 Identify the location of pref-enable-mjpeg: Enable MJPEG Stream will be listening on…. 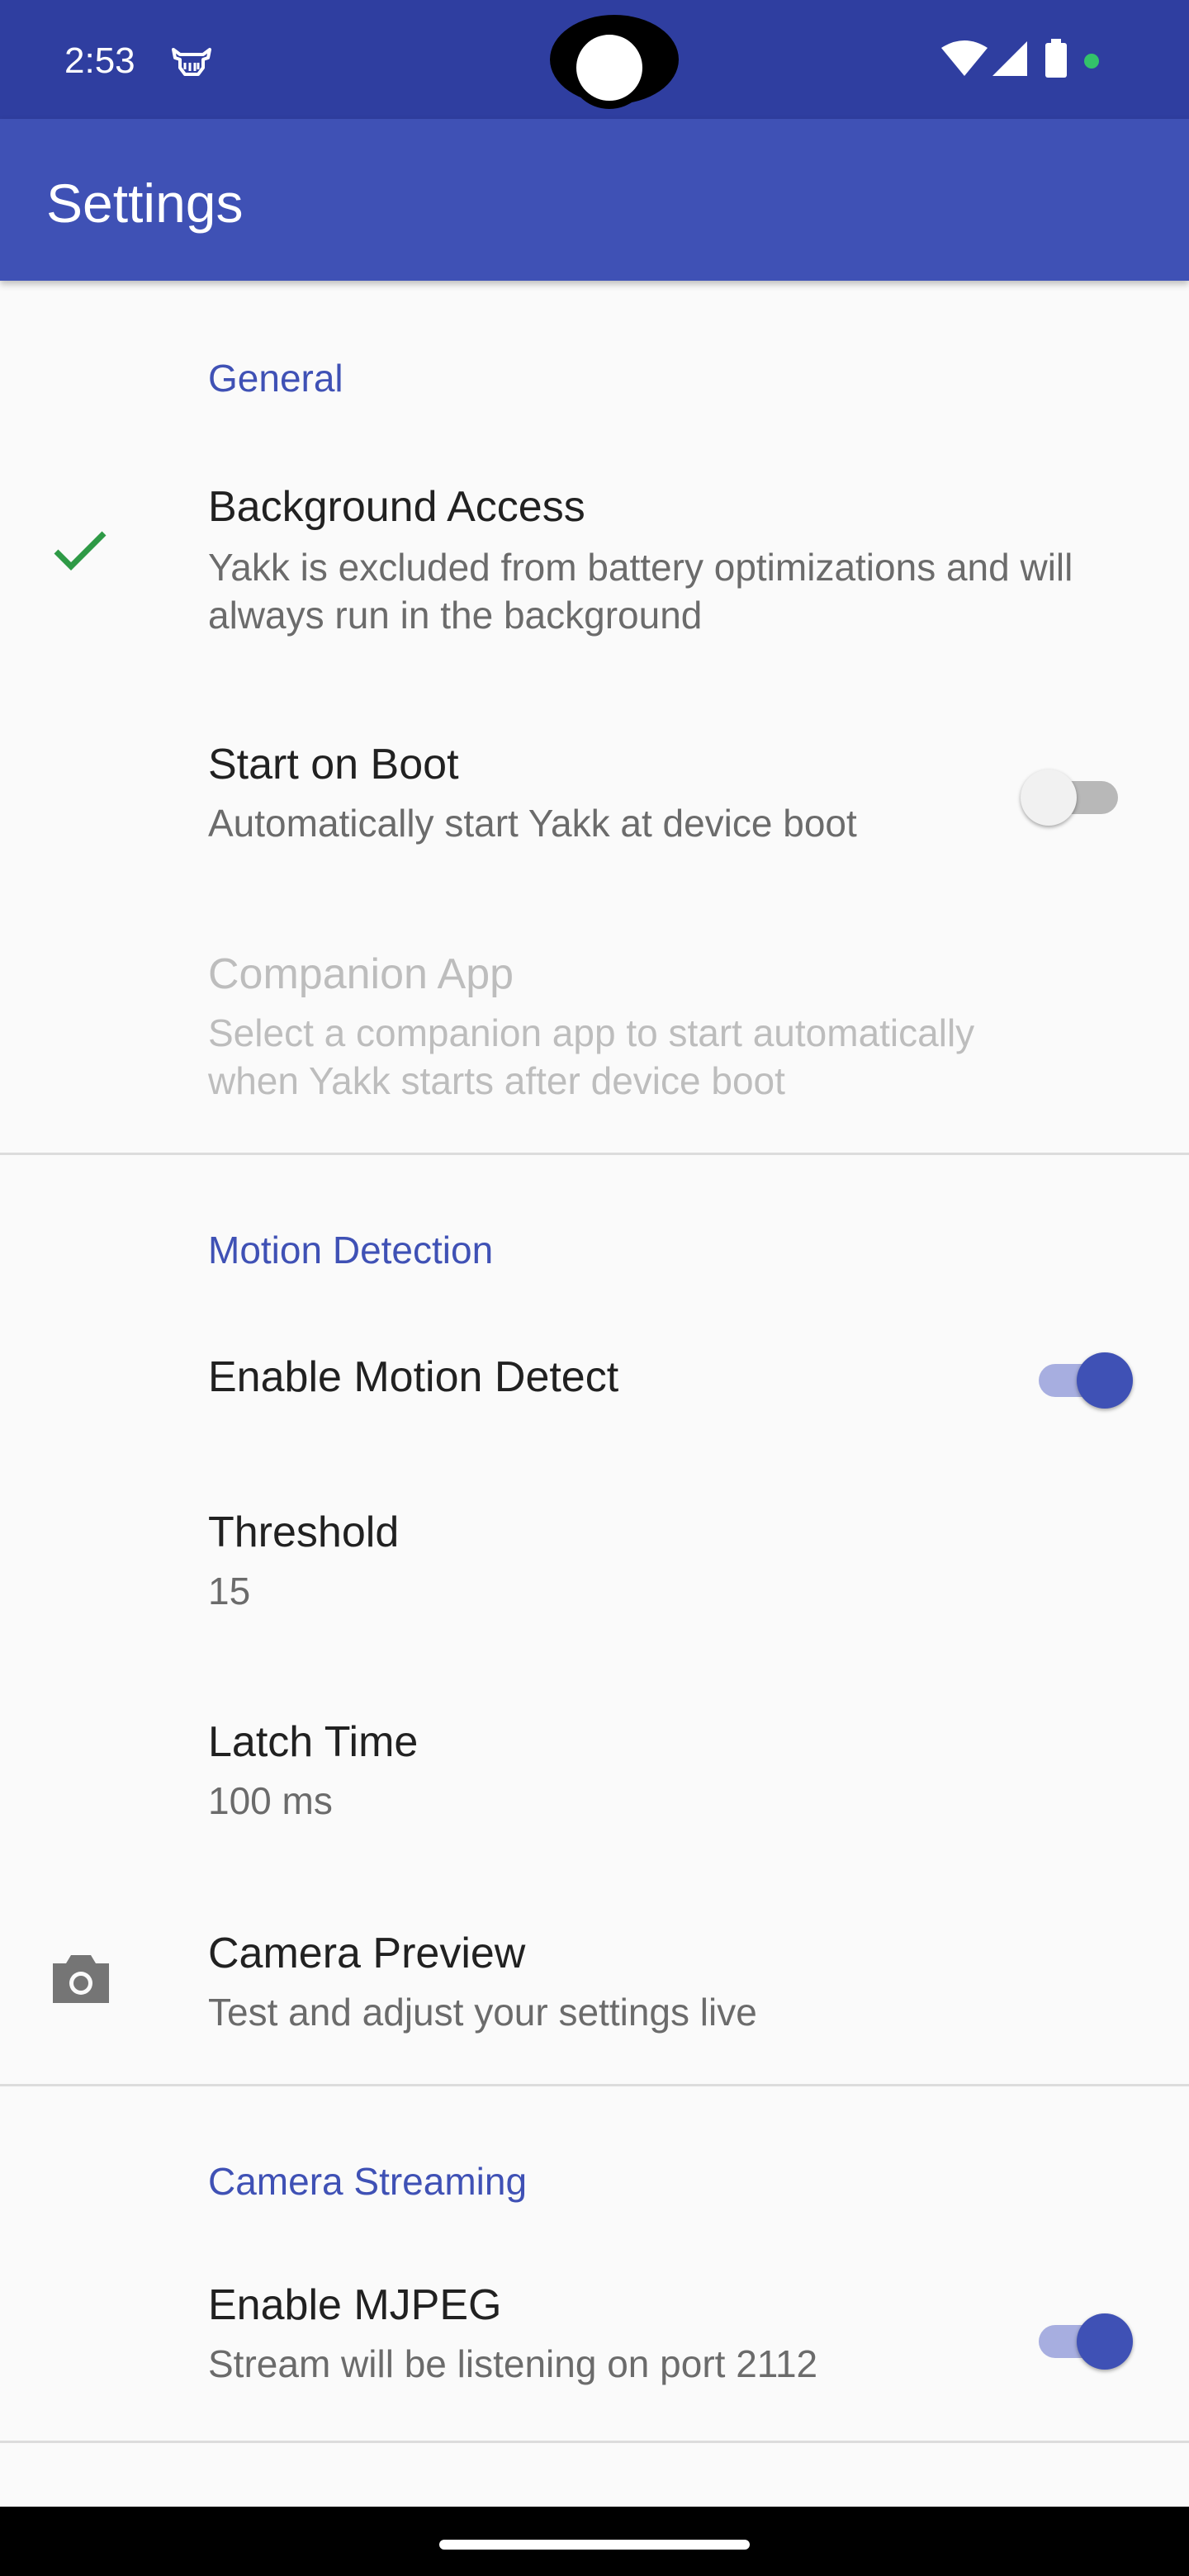
(594, 2344).